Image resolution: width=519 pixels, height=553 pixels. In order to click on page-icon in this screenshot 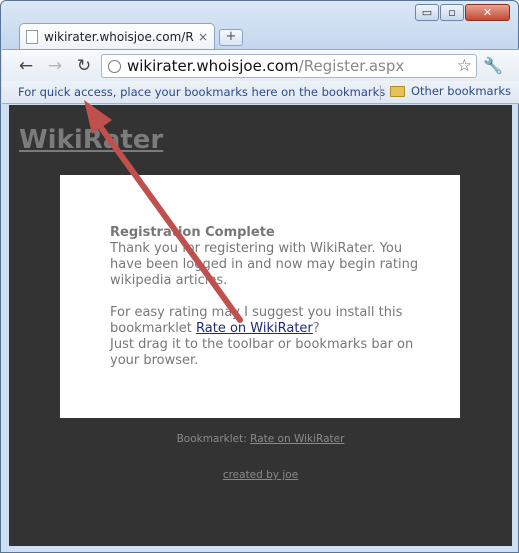, I will do `click(32, 36)`.